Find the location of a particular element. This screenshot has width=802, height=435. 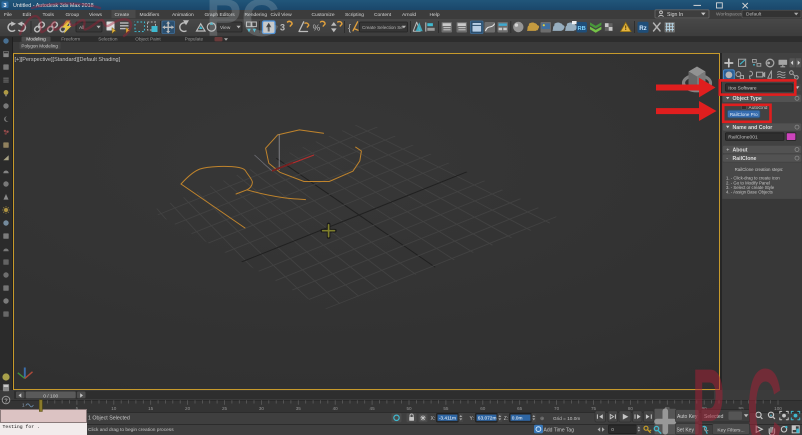

svg-text: PC is located at coordinates (243, 24).